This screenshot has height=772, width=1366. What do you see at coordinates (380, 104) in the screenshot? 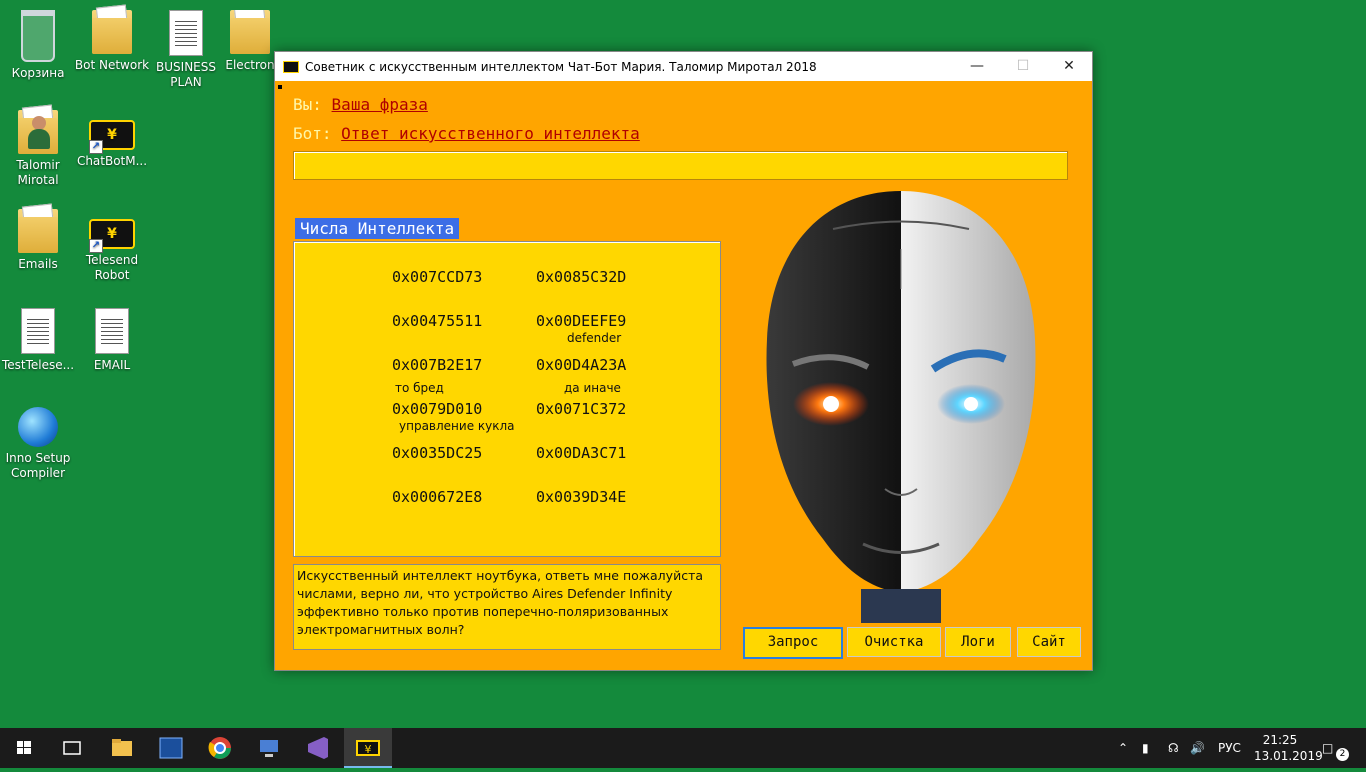
I see `user-phrase-link: Ваша фраза` at bounding box center [380, 104].